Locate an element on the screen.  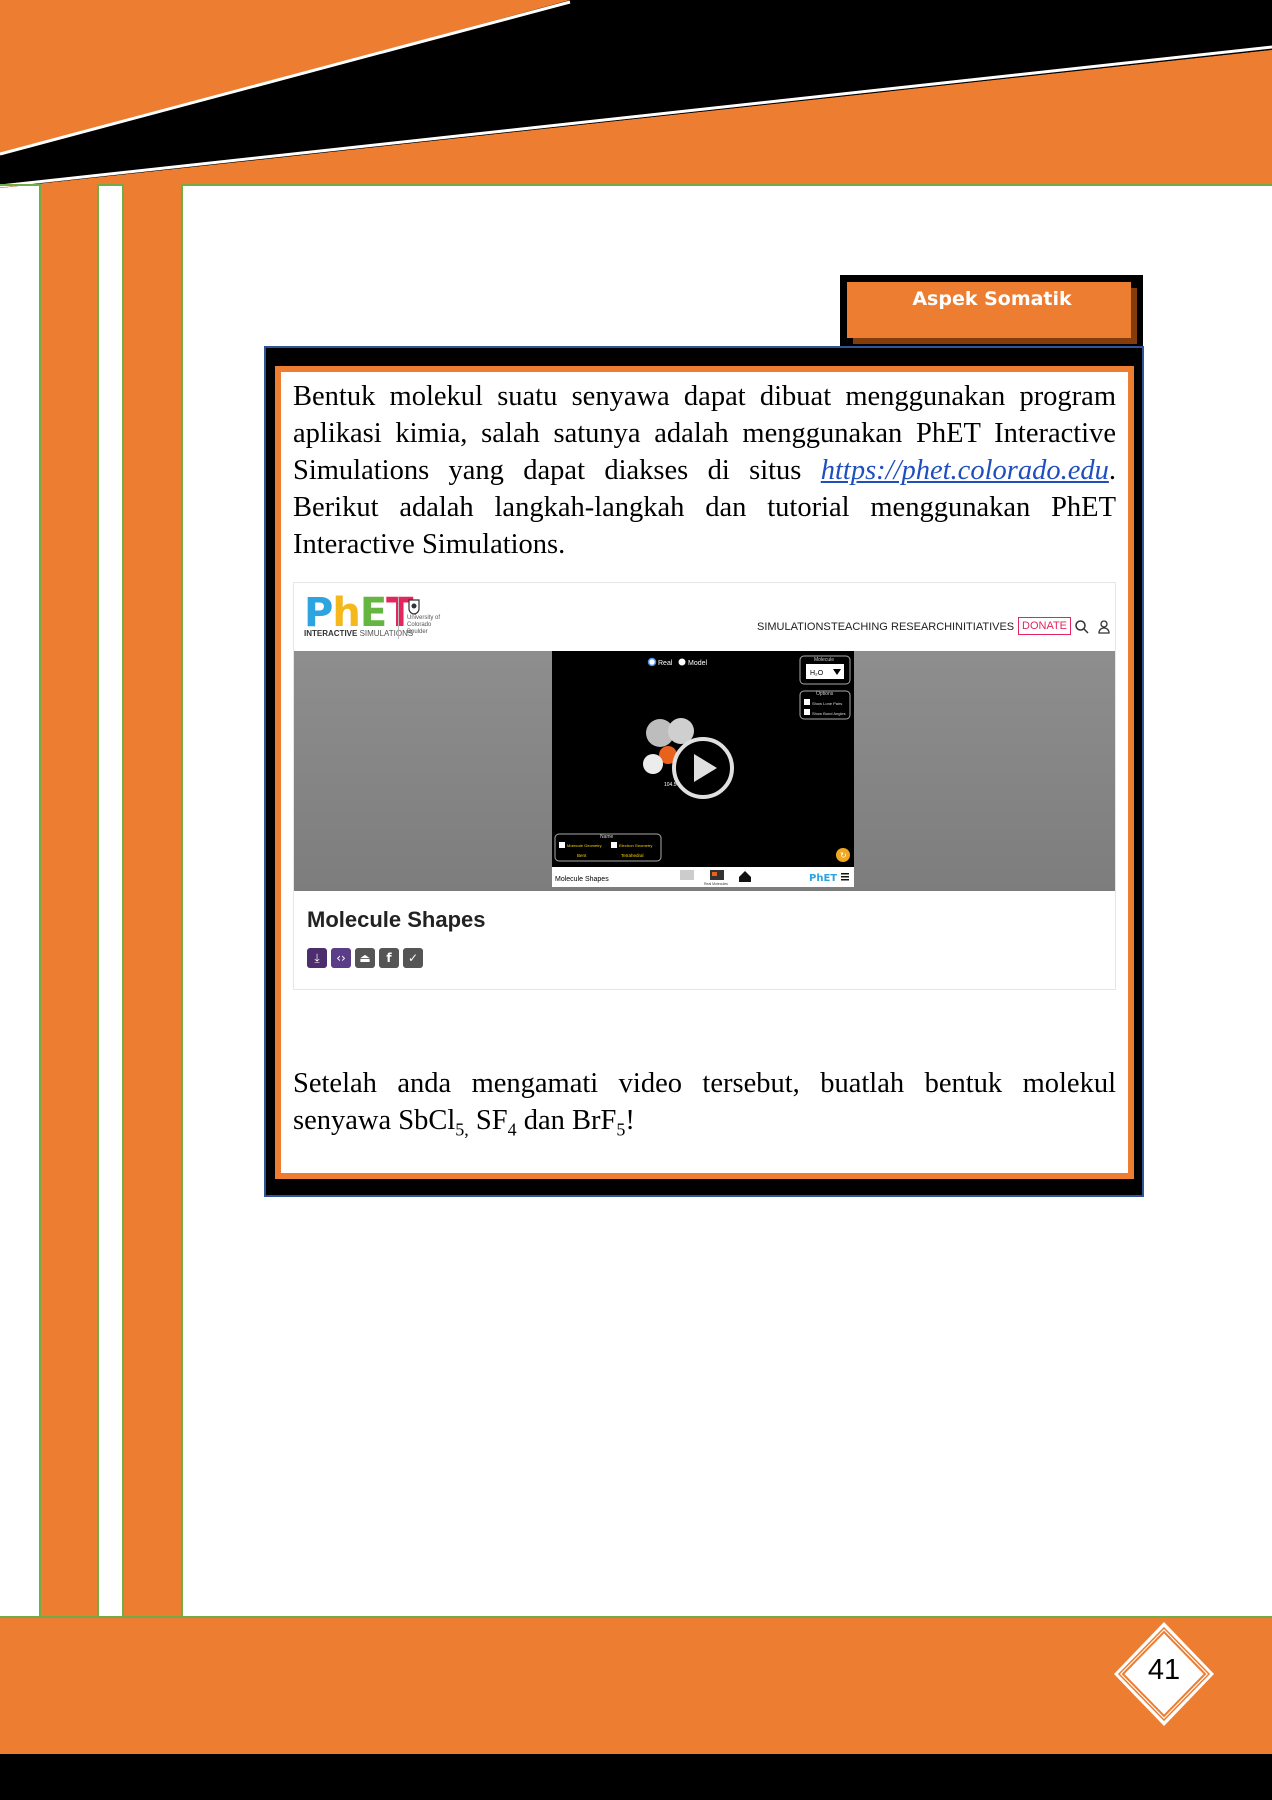
phet-mini-logo: PhET is located at coordinates (823, 878).